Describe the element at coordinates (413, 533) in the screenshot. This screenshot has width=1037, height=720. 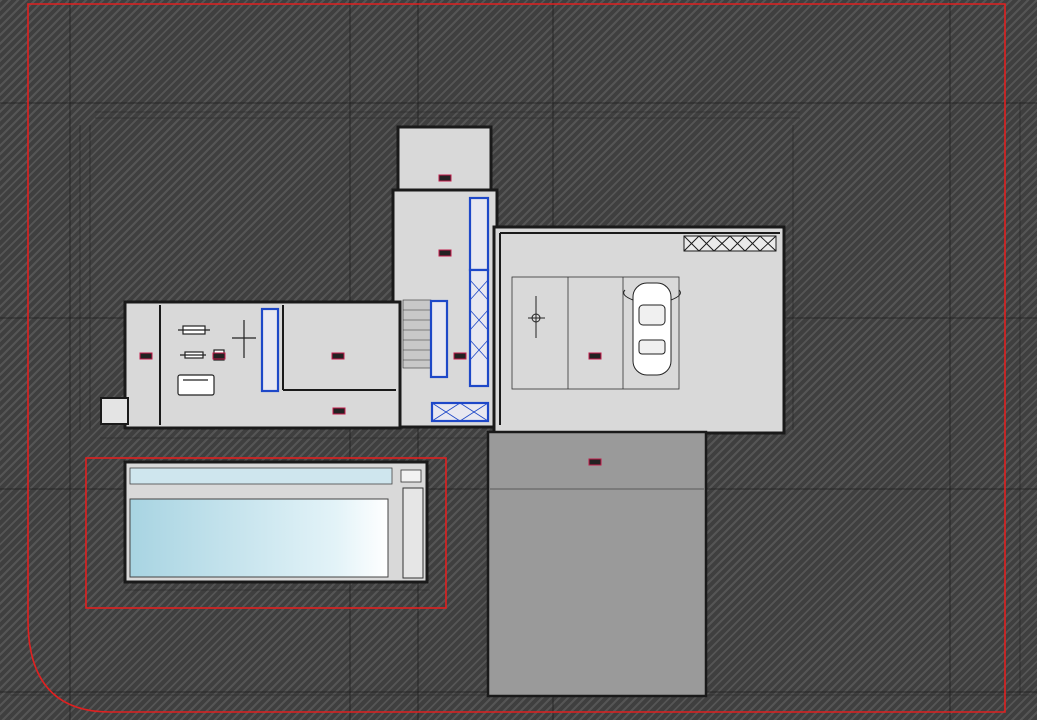
I see `pool-equipment-room` at that location.